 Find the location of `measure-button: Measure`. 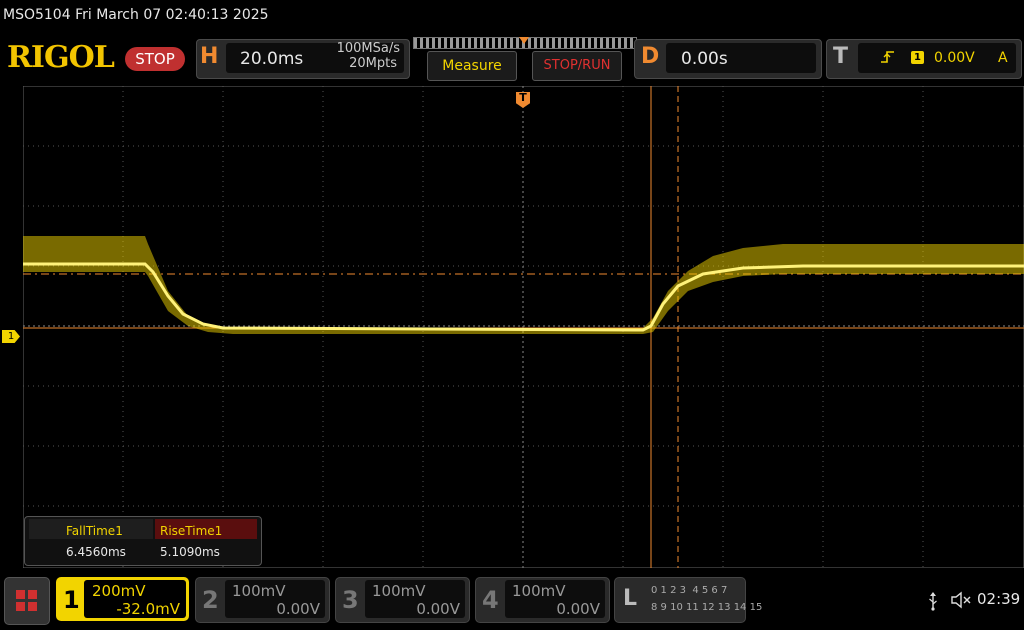

measure-button: Measure is located at coordinates (472, 66).